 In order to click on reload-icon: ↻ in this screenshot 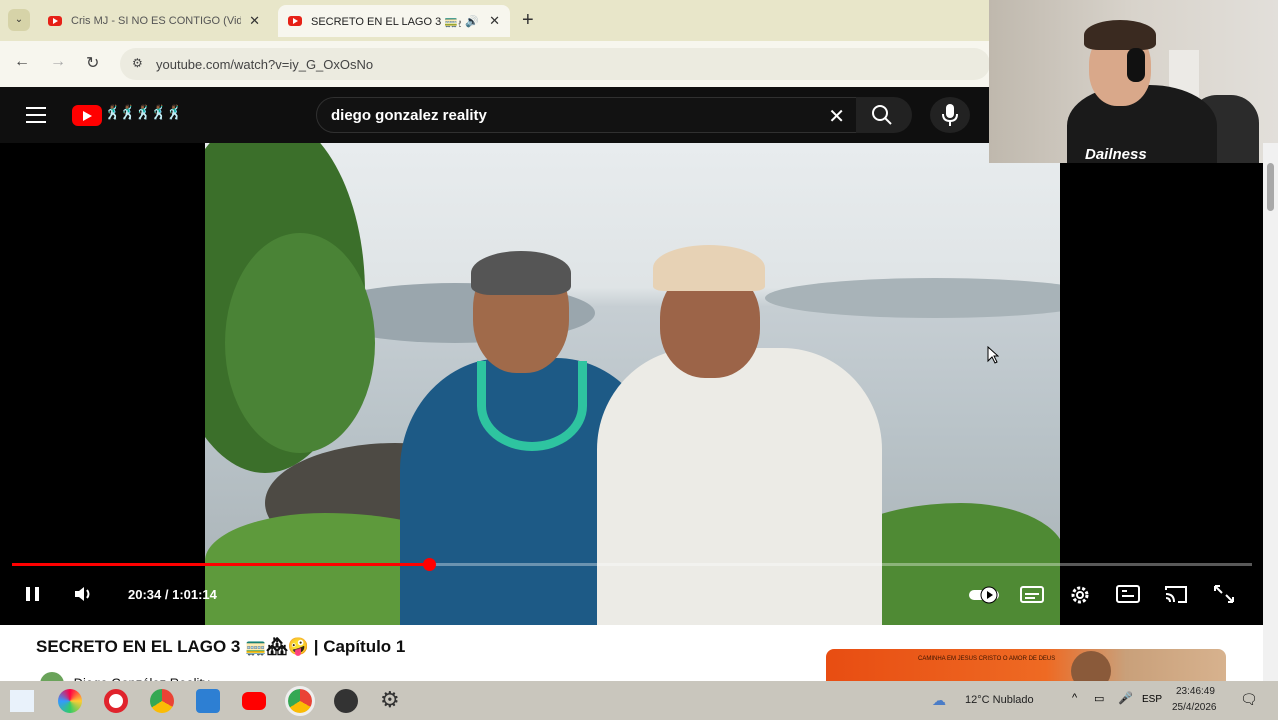, I will do `click(92, 63)`.